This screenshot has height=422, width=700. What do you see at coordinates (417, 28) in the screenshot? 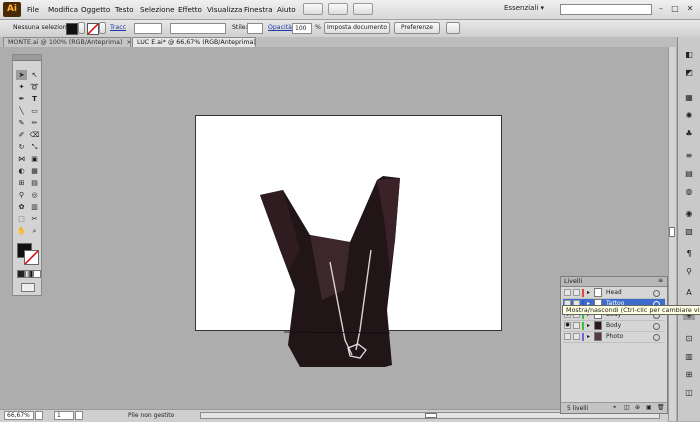
I see `preferences-button: Preferenze` at bounding box center [417, 28].